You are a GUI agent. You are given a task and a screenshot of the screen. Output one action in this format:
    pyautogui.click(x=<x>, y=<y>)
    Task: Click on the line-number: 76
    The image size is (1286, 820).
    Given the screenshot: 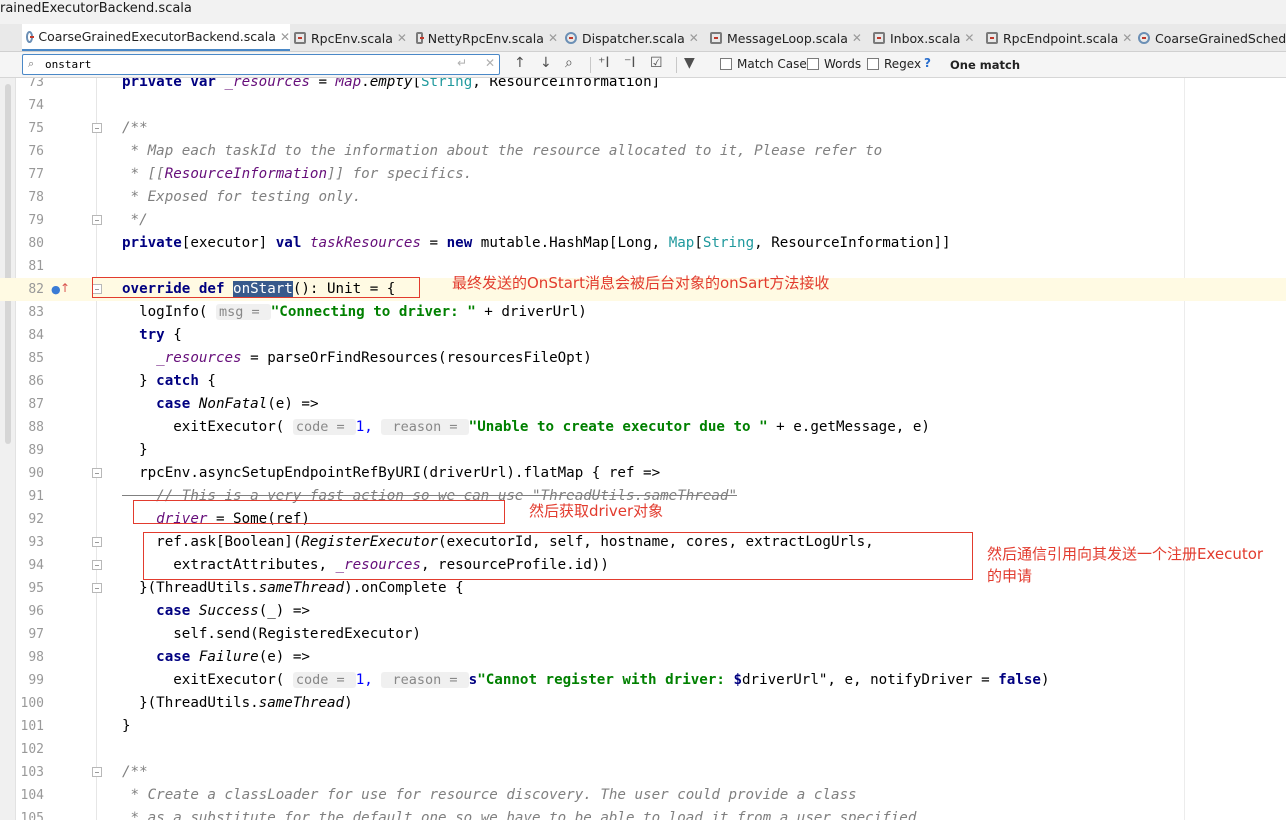 What is the action you would take?
    pyautogui.click(x=36, y=151)
    